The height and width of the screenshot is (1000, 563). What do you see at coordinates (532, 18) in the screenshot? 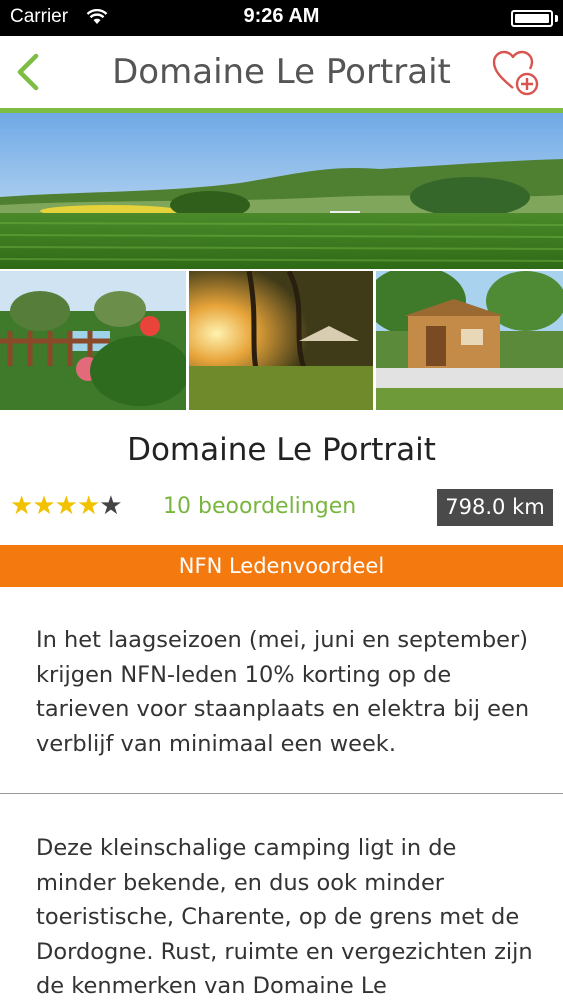
I see `battery-icon` at bounding box center [532, 18].